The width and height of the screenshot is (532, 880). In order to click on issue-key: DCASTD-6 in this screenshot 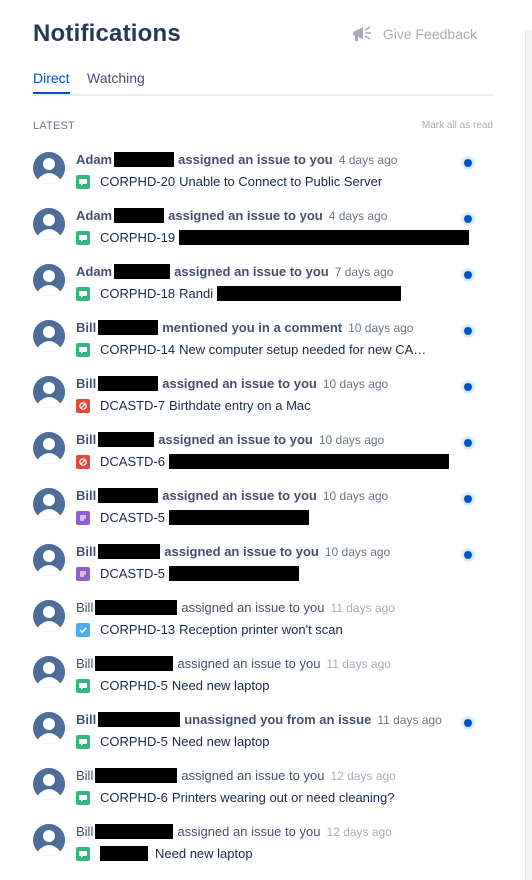, I will do `click(132, 461)`.